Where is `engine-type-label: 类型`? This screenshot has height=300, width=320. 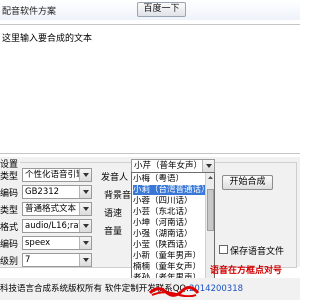
engine-type-label: 类型 is located at coordinates (9, 177).